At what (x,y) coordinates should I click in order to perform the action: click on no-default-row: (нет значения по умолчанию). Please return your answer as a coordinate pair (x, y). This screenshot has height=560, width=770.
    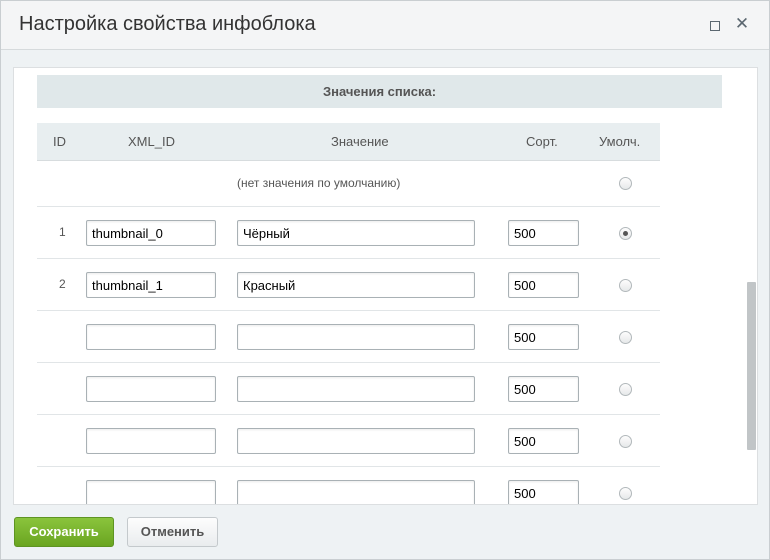
    Looking at the image, I should click on (348, 184).